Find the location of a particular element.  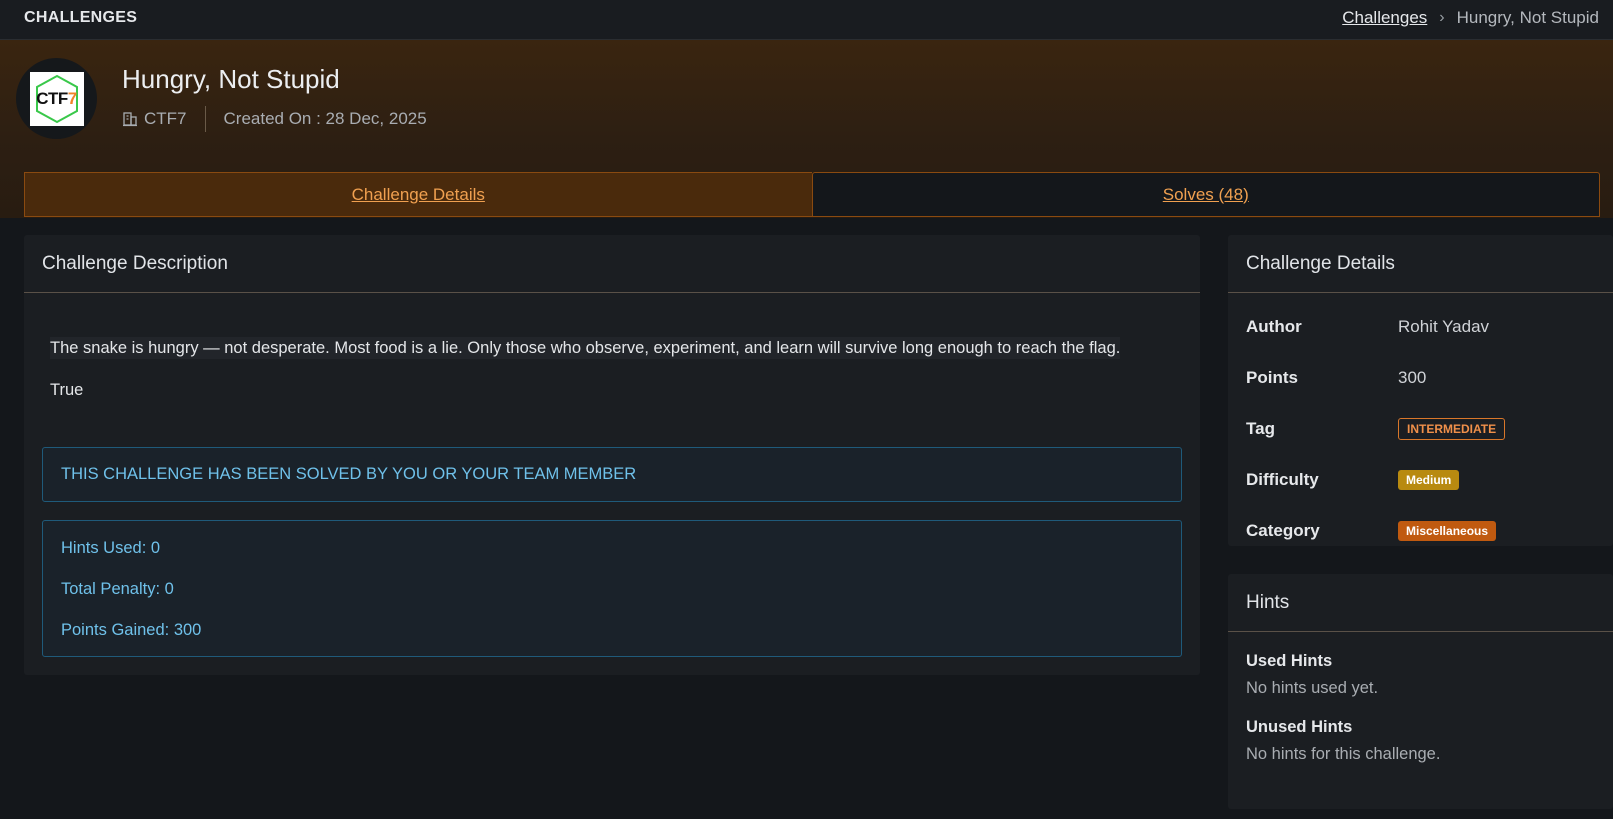

breadcrumb-current: Hungry, Not Stupid is located at coordinates (1527, 17).